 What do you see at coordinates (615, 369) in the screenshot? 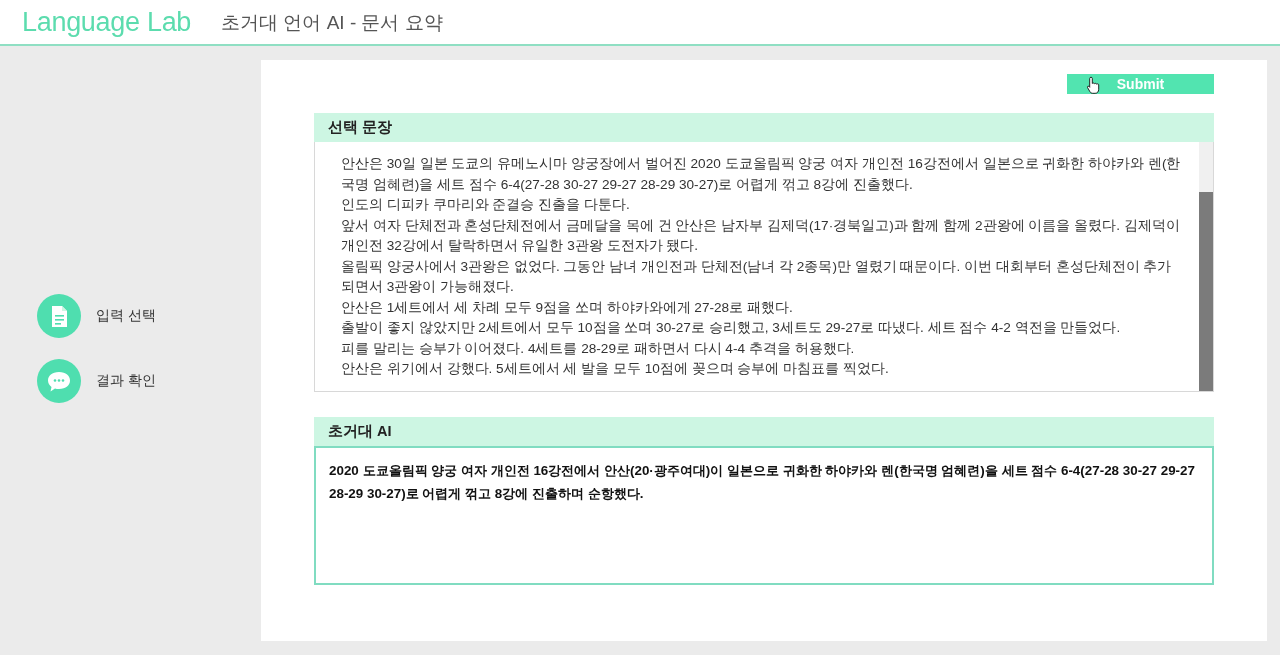
I see `sentence-text: 안산은 위기에서 강했다. 5세트에서 세 발을 모두 10점에 꽂으며 승부에 마침표를 찍었다.` at bounding box center [615, 369].